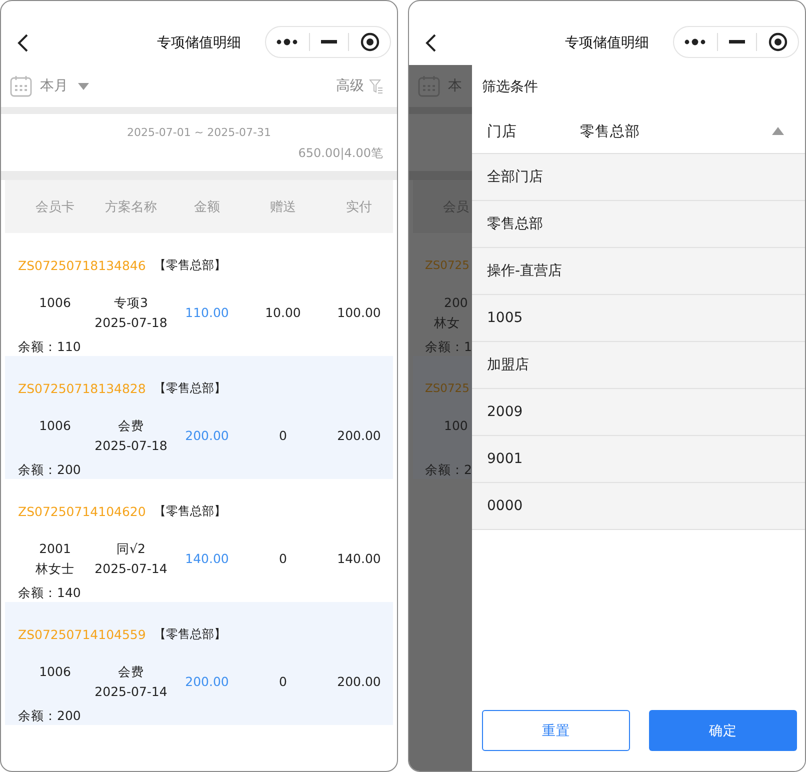 The image size is (806, 772). I want to click on store-option: 1005, so click(638, 318).